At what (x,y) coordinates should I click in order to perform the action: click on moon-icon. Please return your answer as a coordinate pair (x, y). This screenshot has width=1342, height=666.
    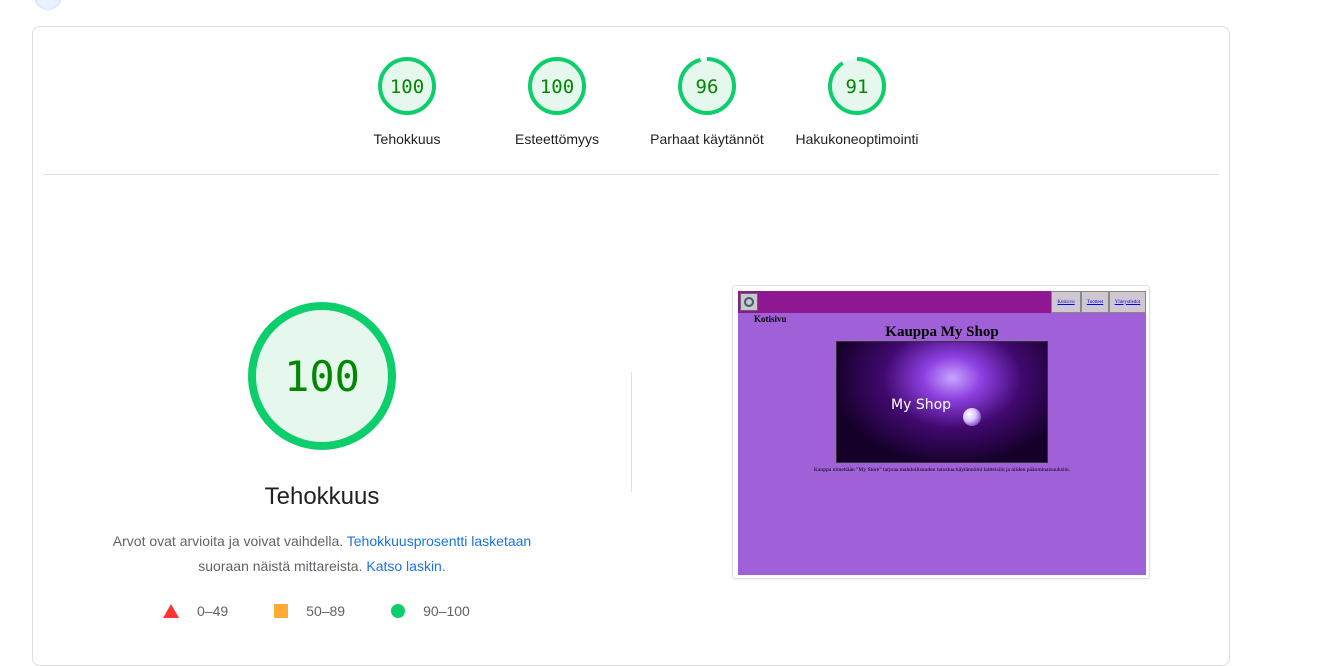
    Looking at the image, I should click on (972, 417).